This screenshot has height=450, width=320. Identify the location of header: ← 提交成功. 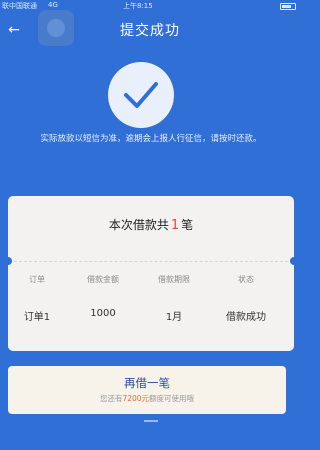
(150, 28).